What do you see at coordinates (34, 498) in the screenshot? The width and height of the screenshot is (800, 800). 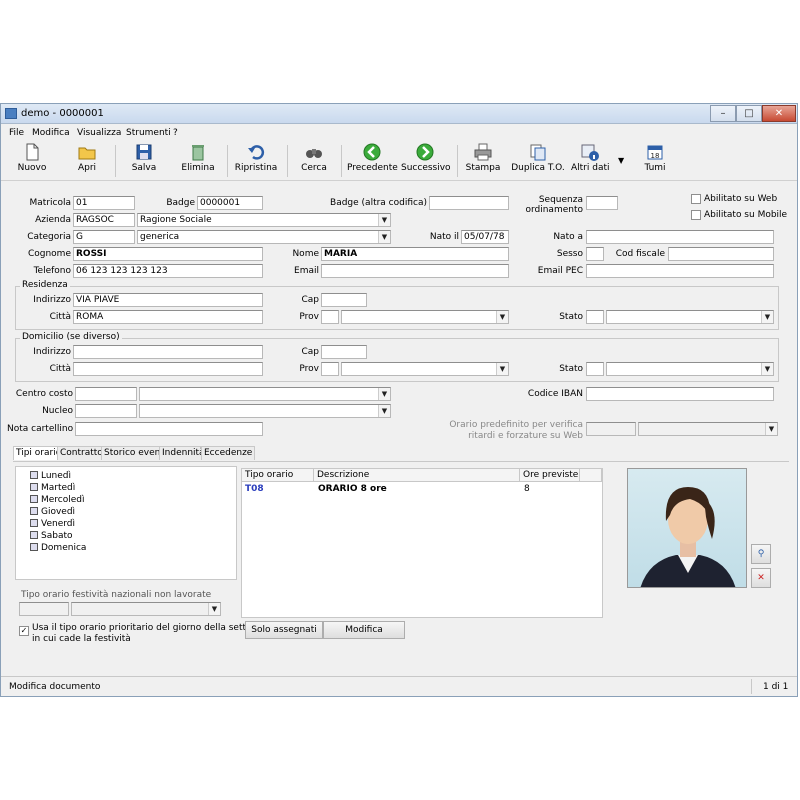 I see `calendar-day-icon` at bounding box center [34, 498].